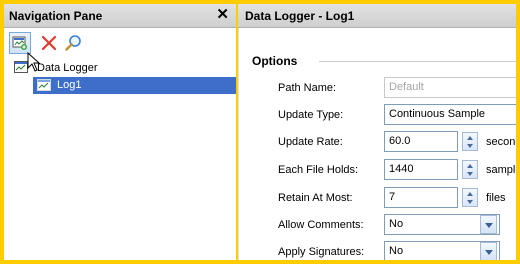 The width and height of the screenshot is (520, 264). What do you see at coordinates (222, 14) in the screenshot?
I see `close-icon: ✕` at bounding box center [222, 14].